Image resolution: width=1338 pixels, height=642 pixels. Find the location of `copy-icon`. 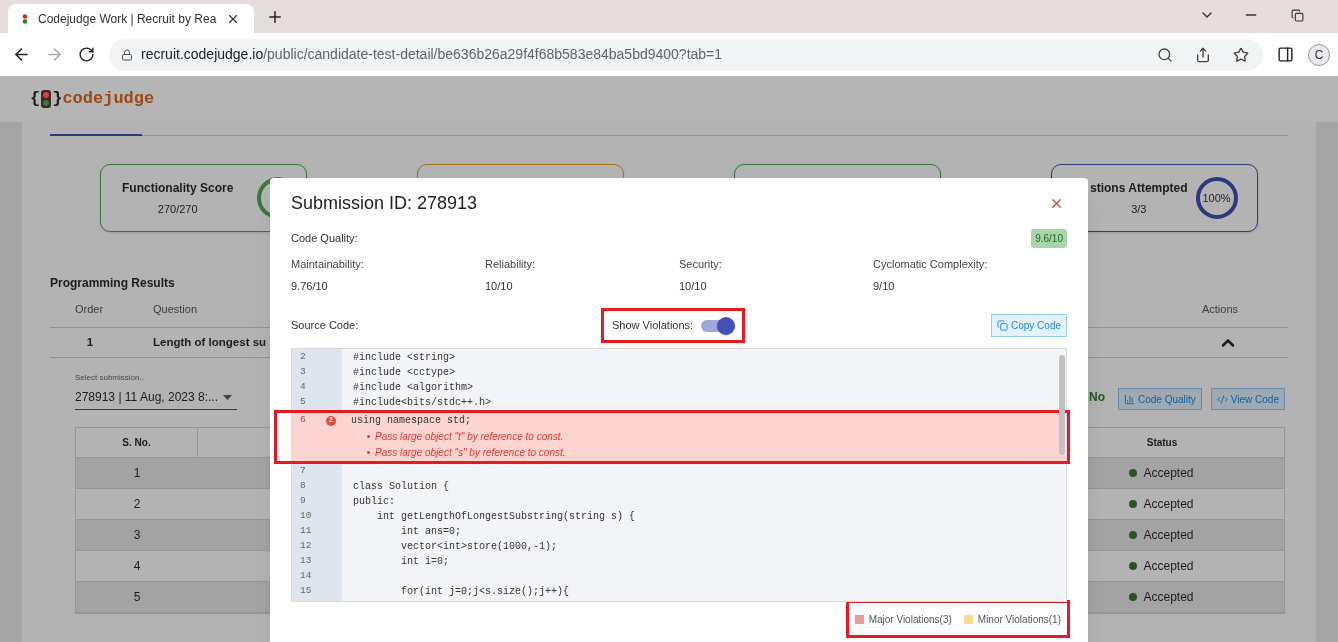

copy-icon is located at coordinates (1002, 325).